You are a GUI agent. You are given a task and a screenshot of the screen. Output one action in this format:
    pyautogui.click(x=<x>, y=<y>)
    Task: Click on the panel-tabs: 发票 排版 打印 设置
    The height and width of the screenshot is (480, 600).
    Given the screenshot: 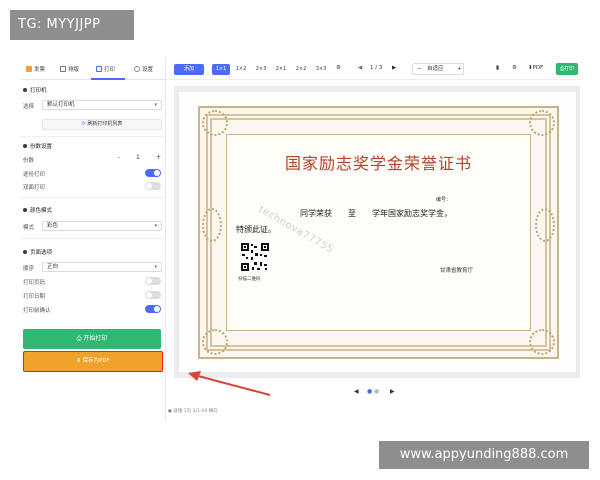 What is the action you would take?
    pyautogui.click(x=93, y=69)
    